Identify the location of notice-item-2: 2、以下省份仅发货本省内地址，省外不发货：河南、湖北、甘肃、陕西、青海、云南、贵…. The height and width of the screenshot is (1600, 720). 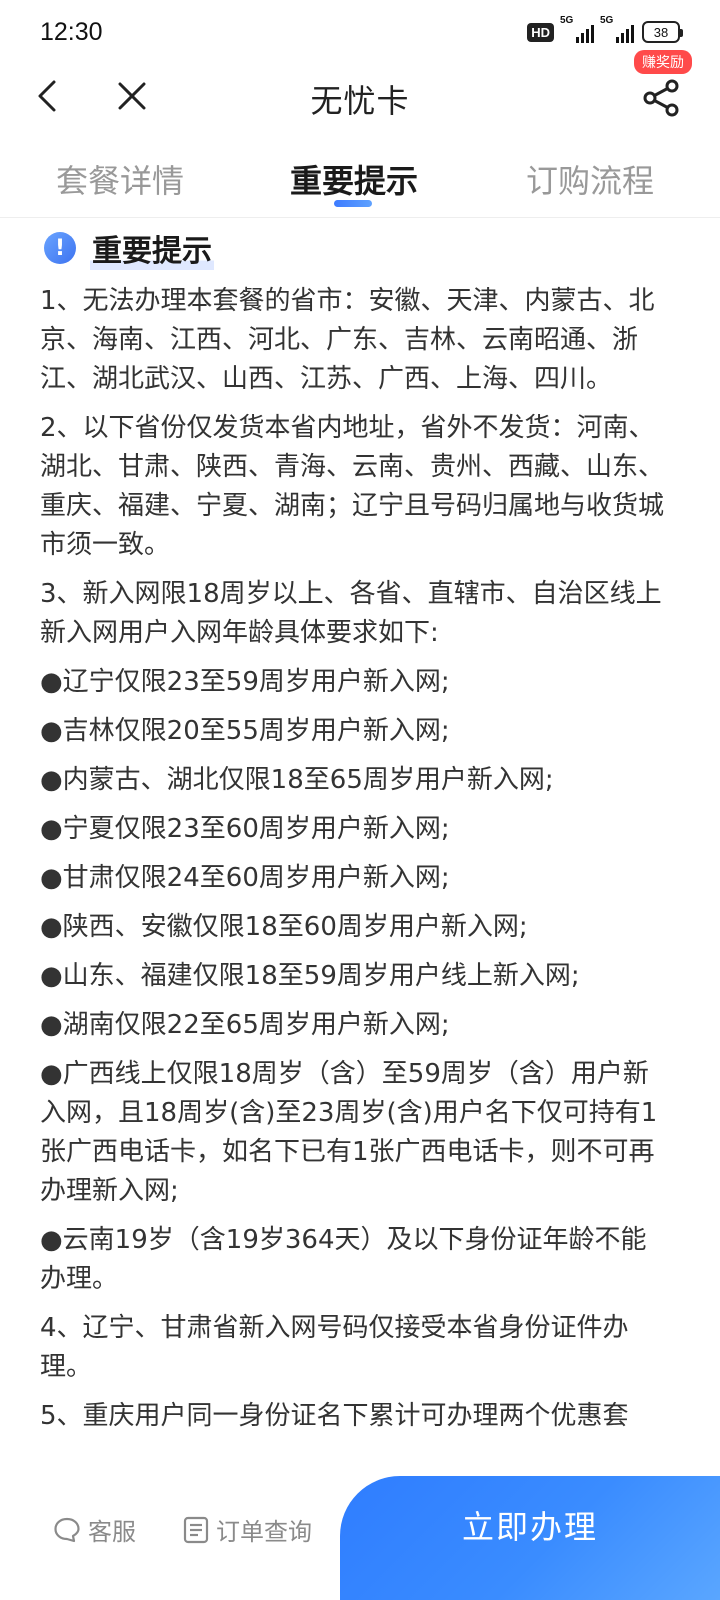
(352, 486).